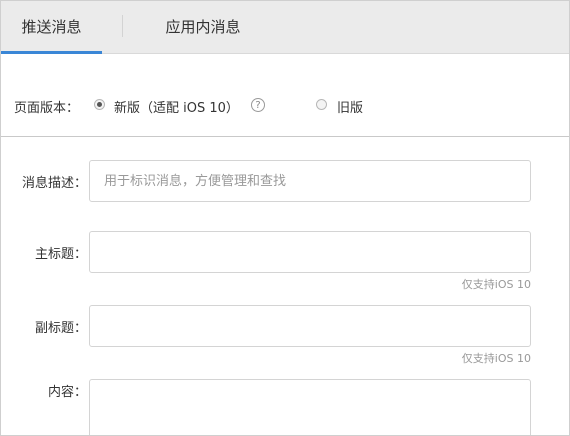 The width and height of the screenshot is (570, 436). What do you see at coordinates (258, 105) in the screenshot?
I see `question-circle-icon: ?` at bounding box center [258, 105].